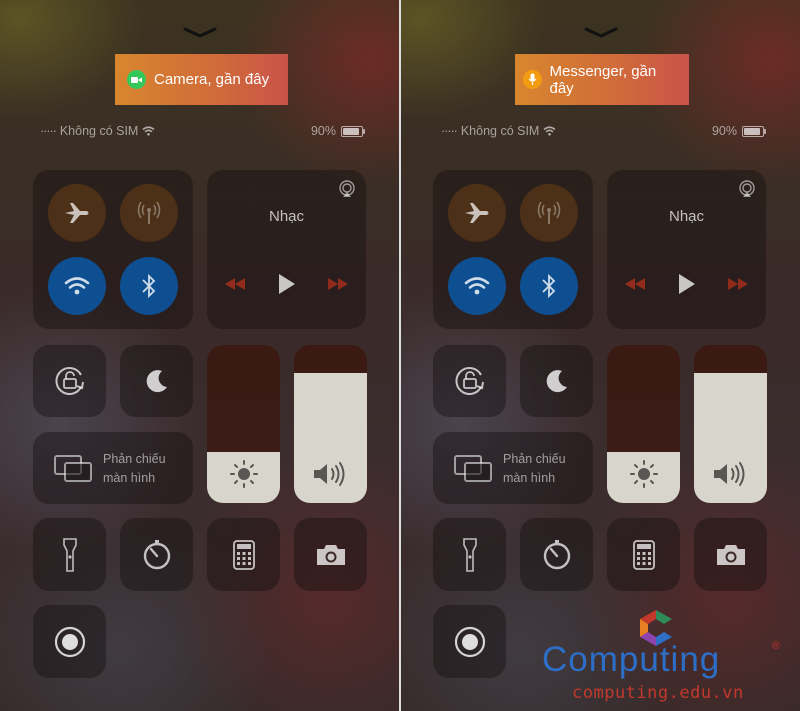 This screenshot has height=711, width=800. What do you see at coordinates (631, 659) in the screenshot?
I see `watermark-brand: Computing` at bounding box center [631, 659].